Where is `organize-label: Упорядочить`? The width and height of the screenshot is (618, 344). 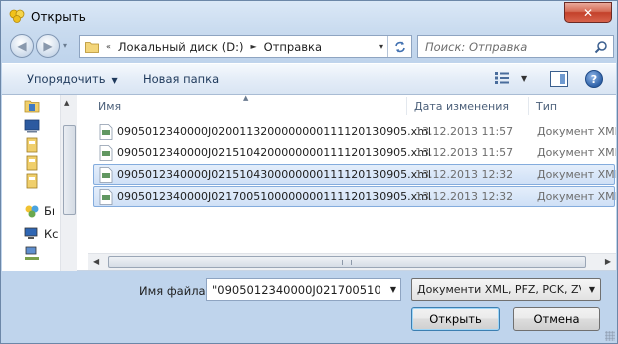 organize-label: Упорядочить is located at coordinates (66, 79).